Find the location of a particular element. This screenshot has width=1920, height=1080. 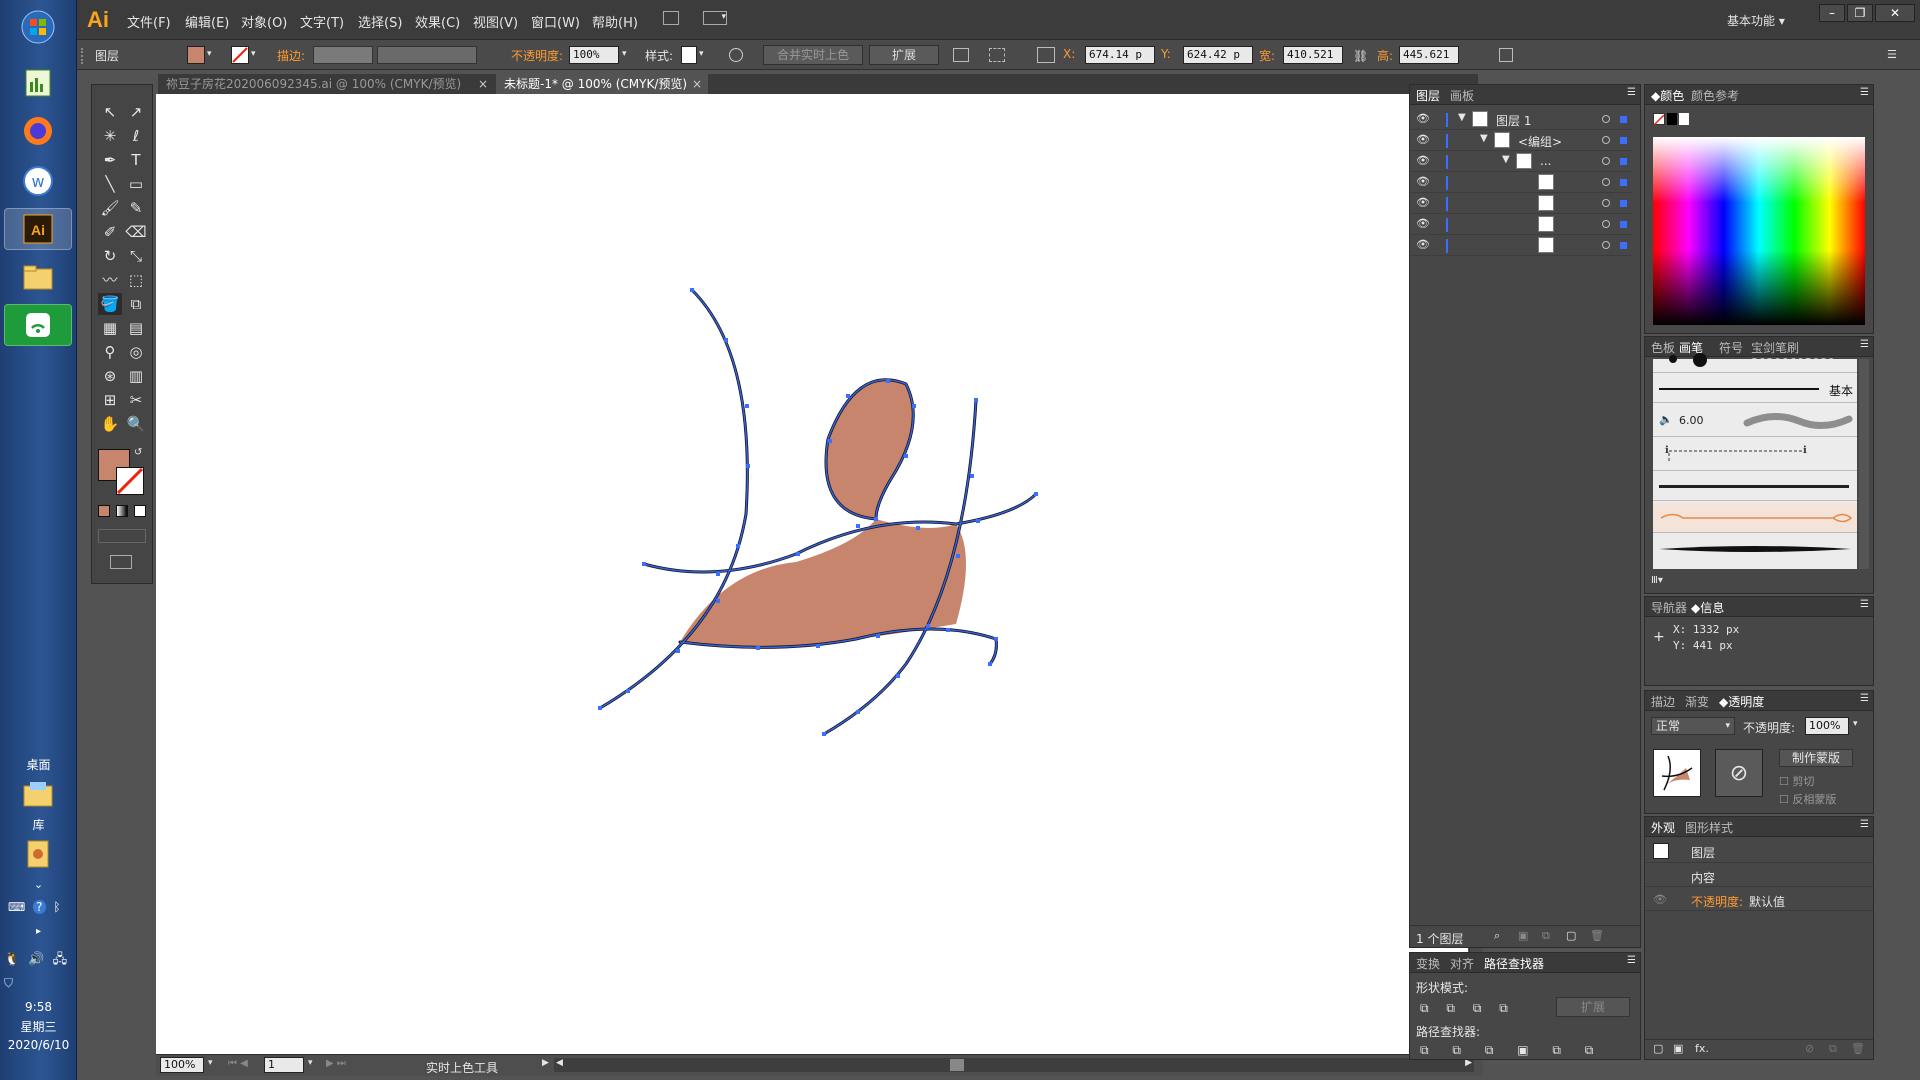

x-input: 674.14 p is located at coordinates (1120, 55).